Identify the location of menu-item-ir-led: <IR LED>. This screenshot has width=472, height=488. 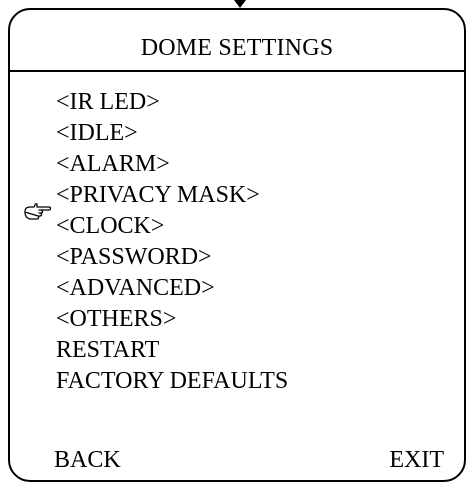
(108, 102).